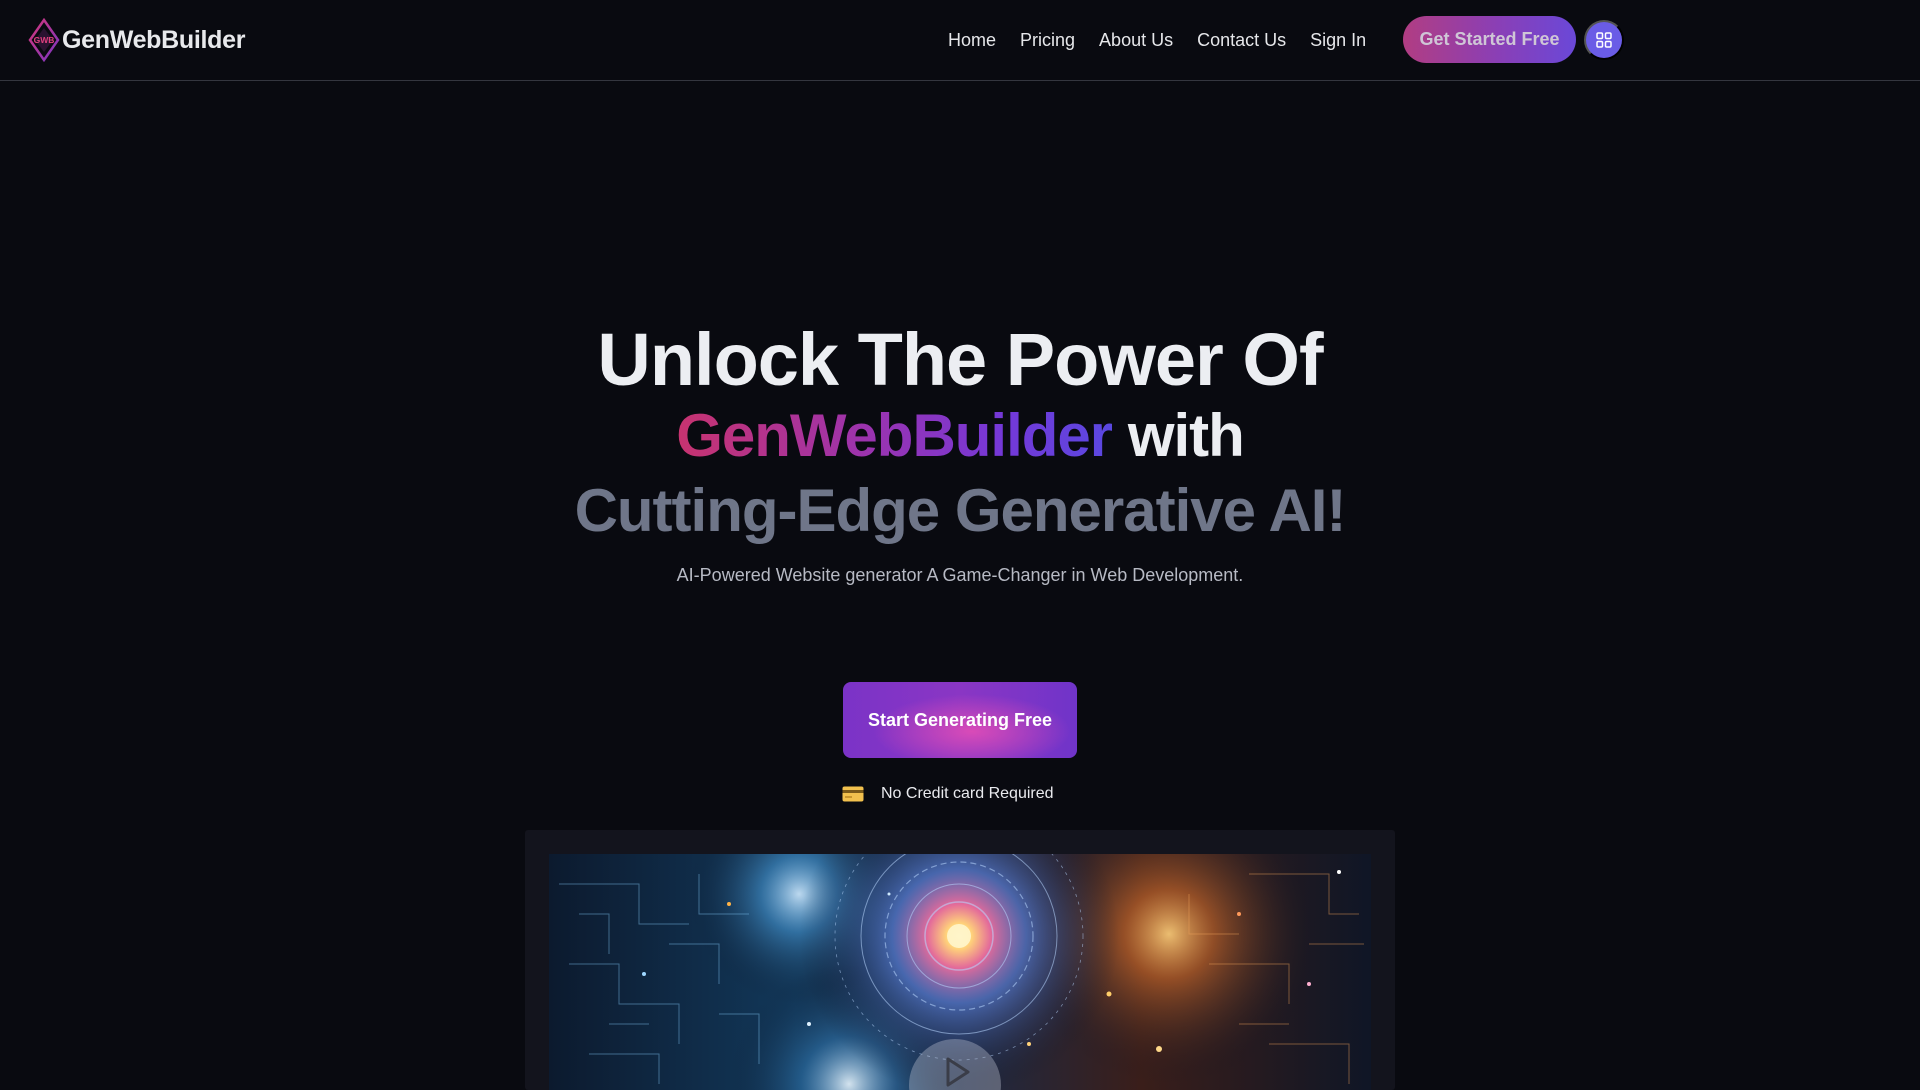 The width and height of the screenshot is (1920, 1090). Describe the element at coordinates (853, 794) in the screenshot. I see `credit-card-icon` at that location.